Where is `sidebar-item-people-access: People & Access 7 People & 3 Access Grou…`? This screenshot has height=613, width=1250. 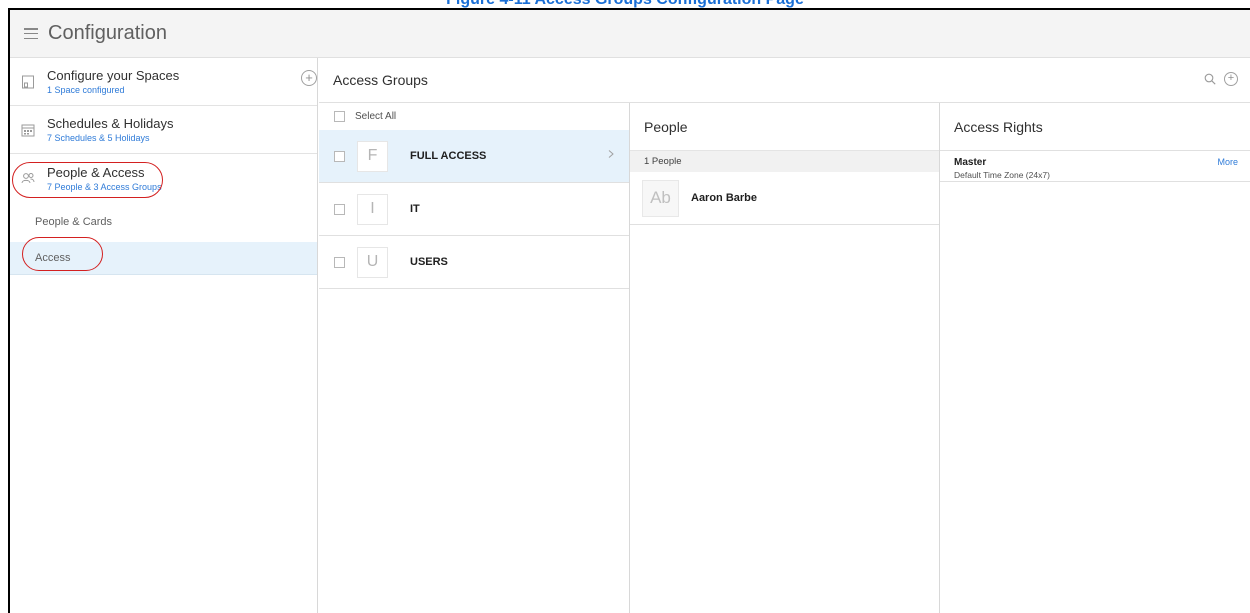 sidebar-item-people-access: People & Access 7 People & 3 Access Grou… is located at coordinates (163, 178).